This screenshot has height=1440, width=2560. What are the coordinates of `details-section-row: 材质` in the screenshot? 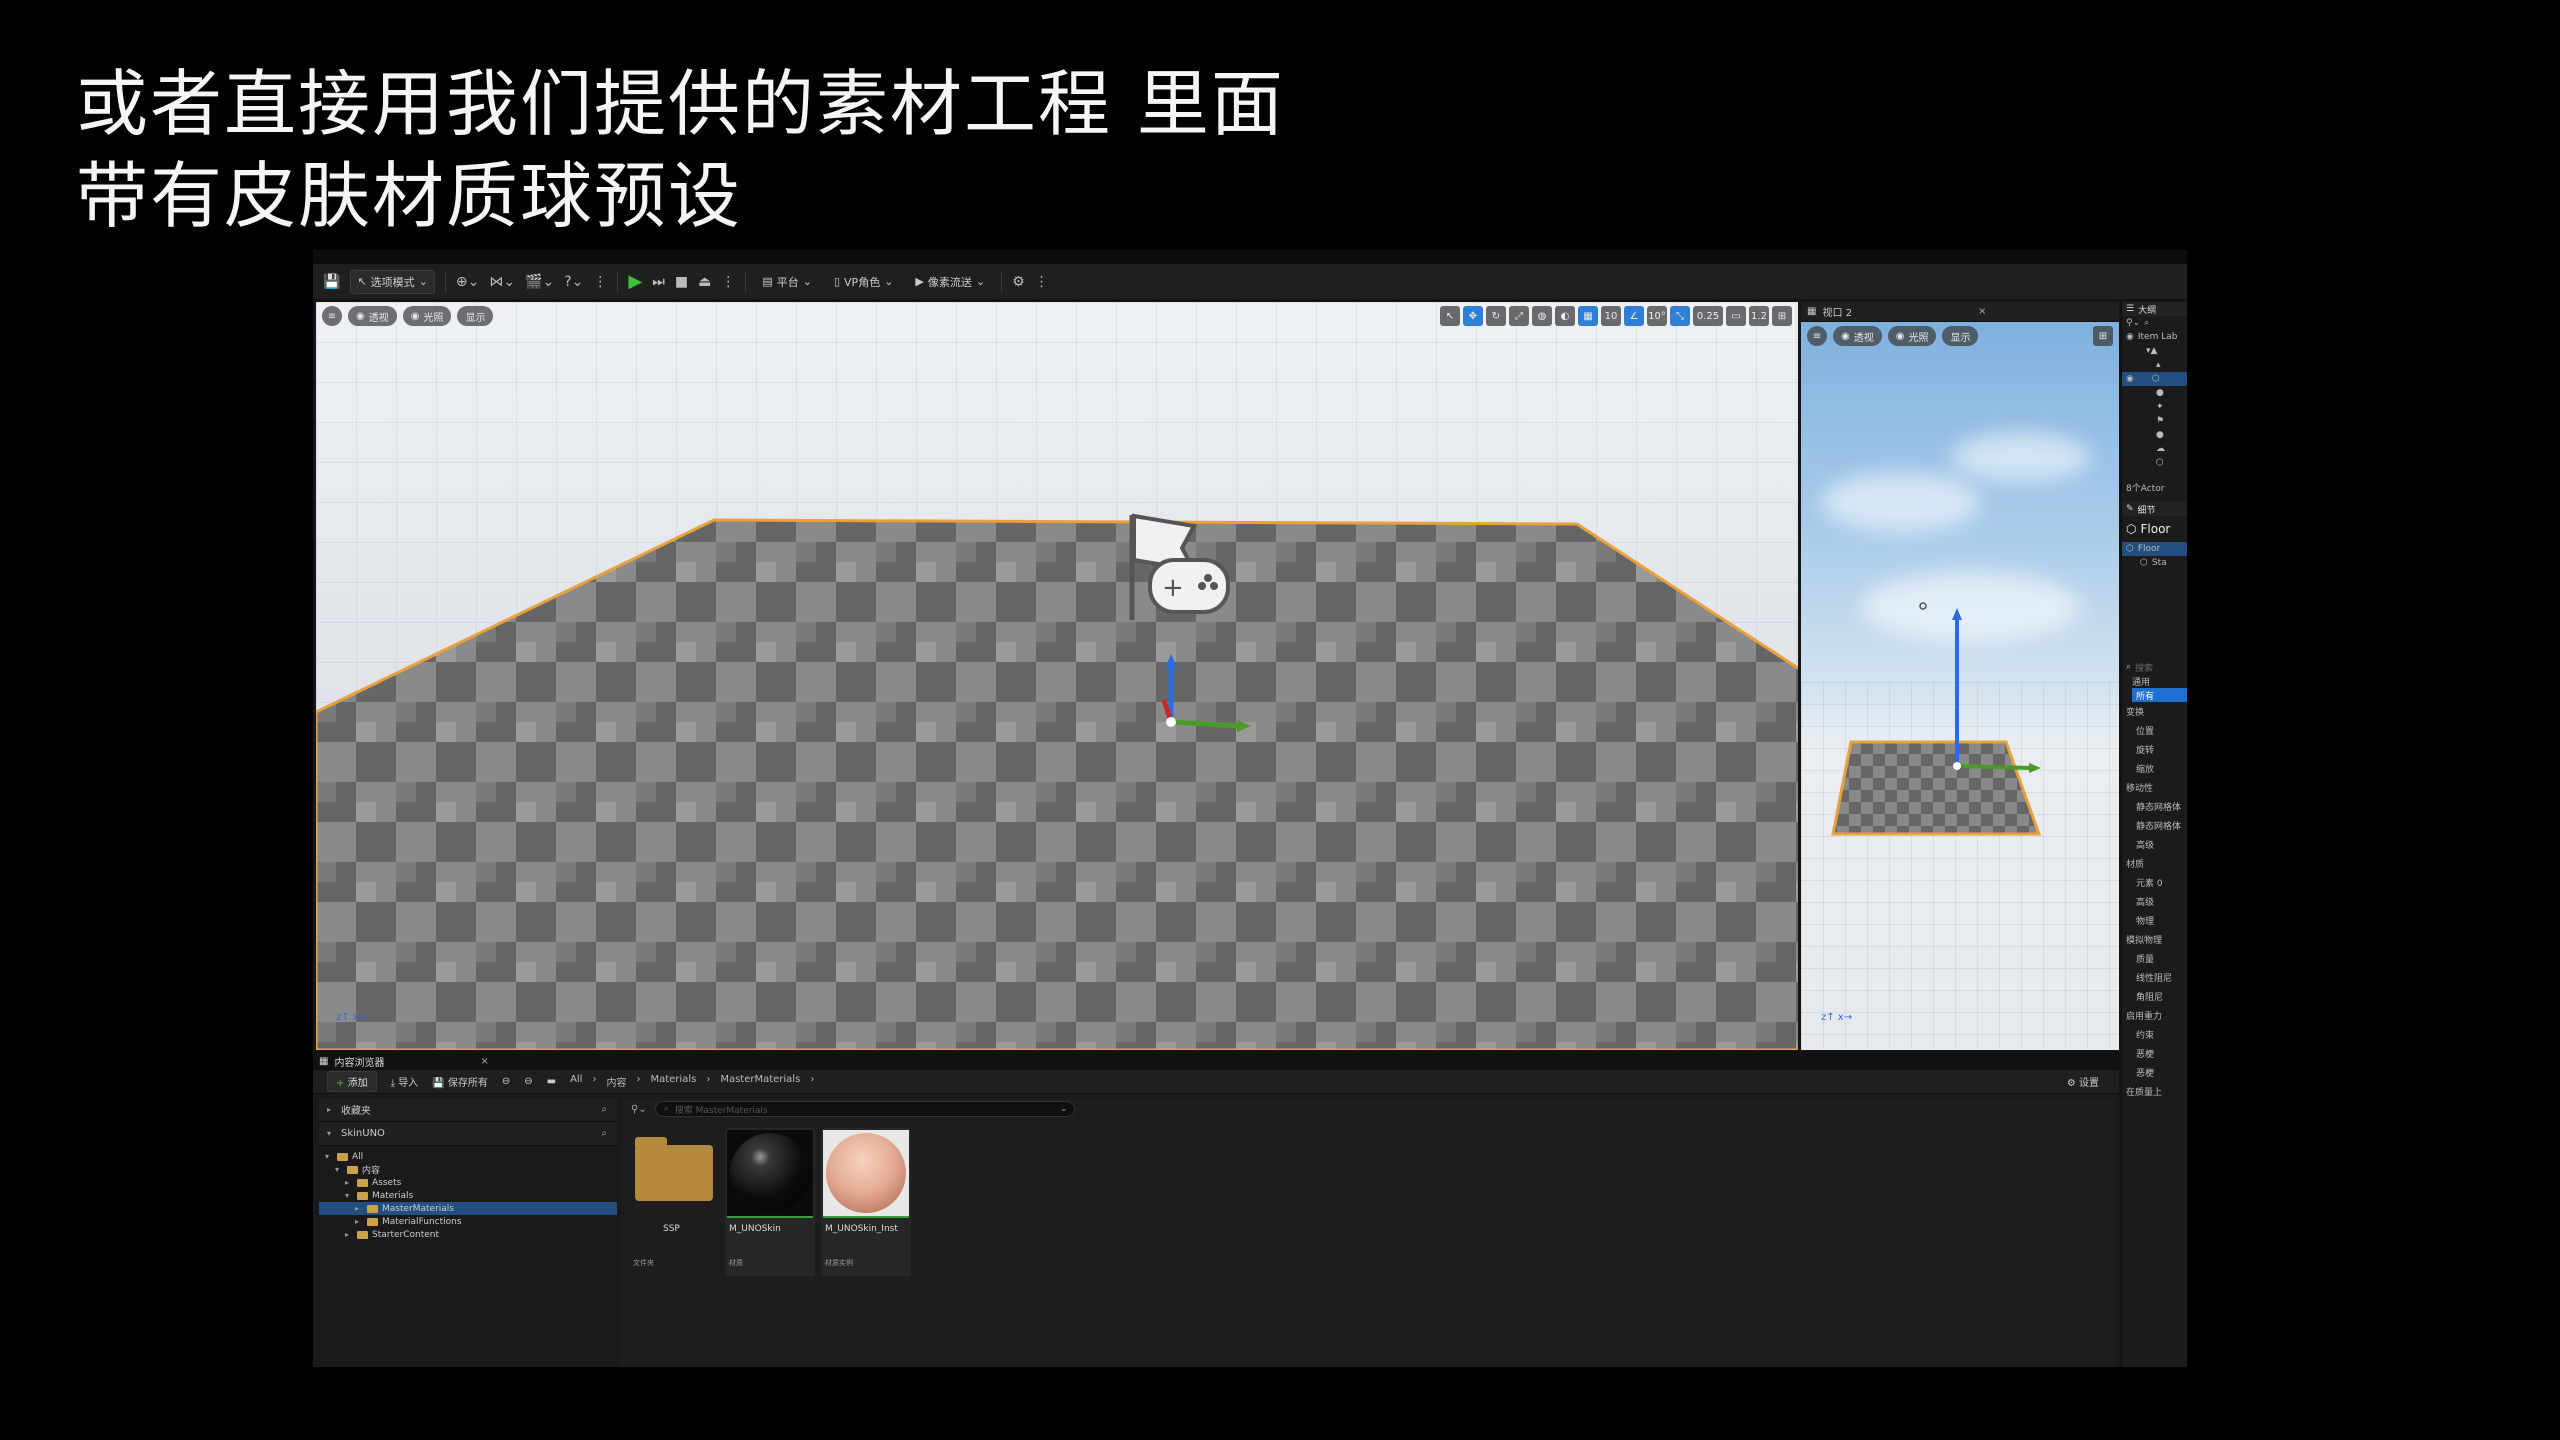 It's located at (2154, 863).